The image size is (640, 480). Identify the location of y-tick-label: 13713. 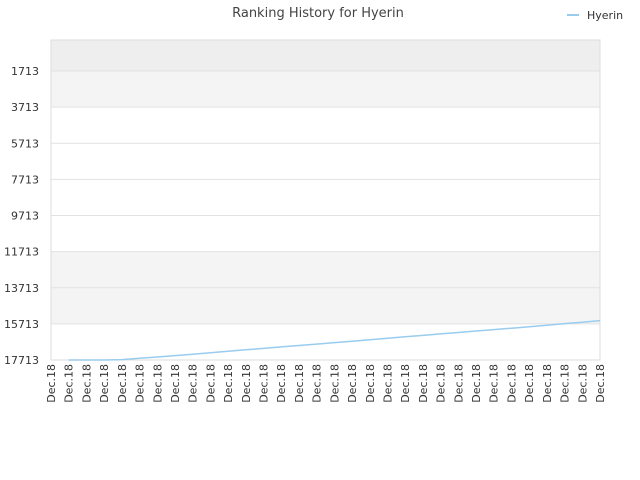
(21, 288).